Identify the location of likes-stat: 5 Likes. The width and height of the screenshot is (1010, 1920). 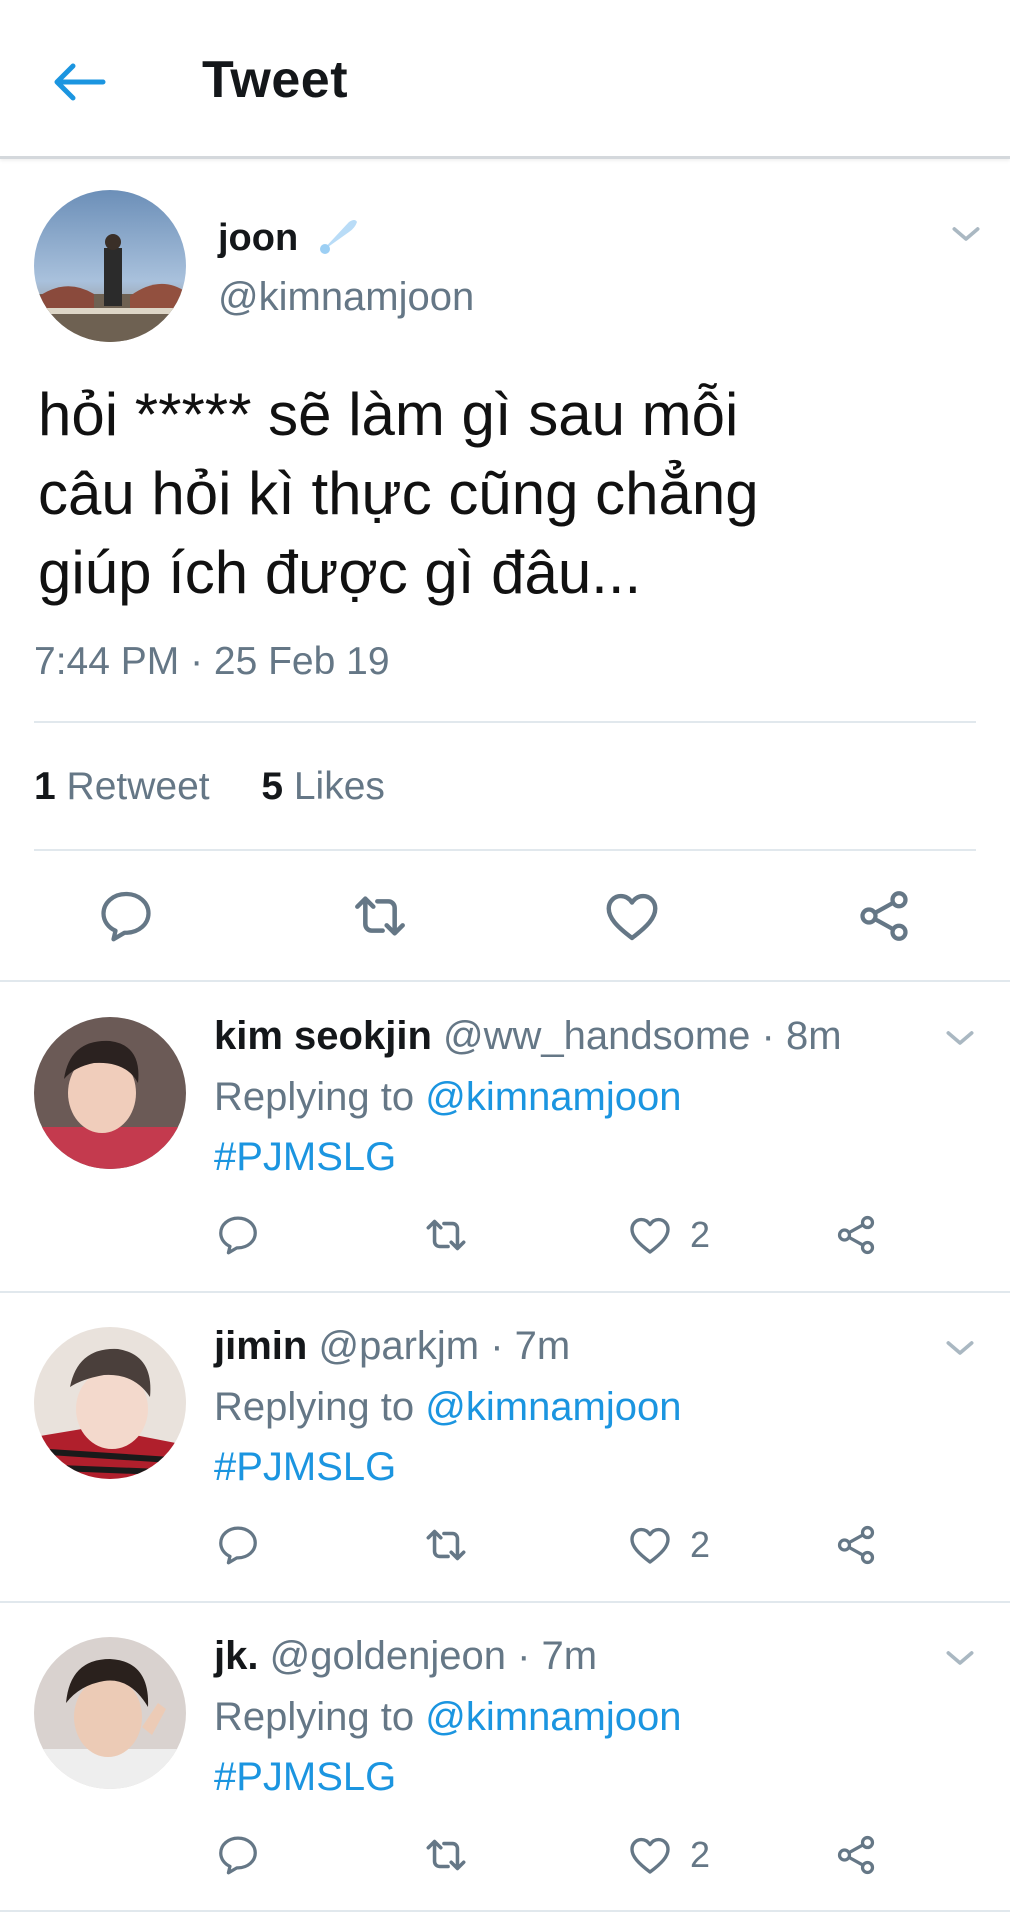
(323, 786).